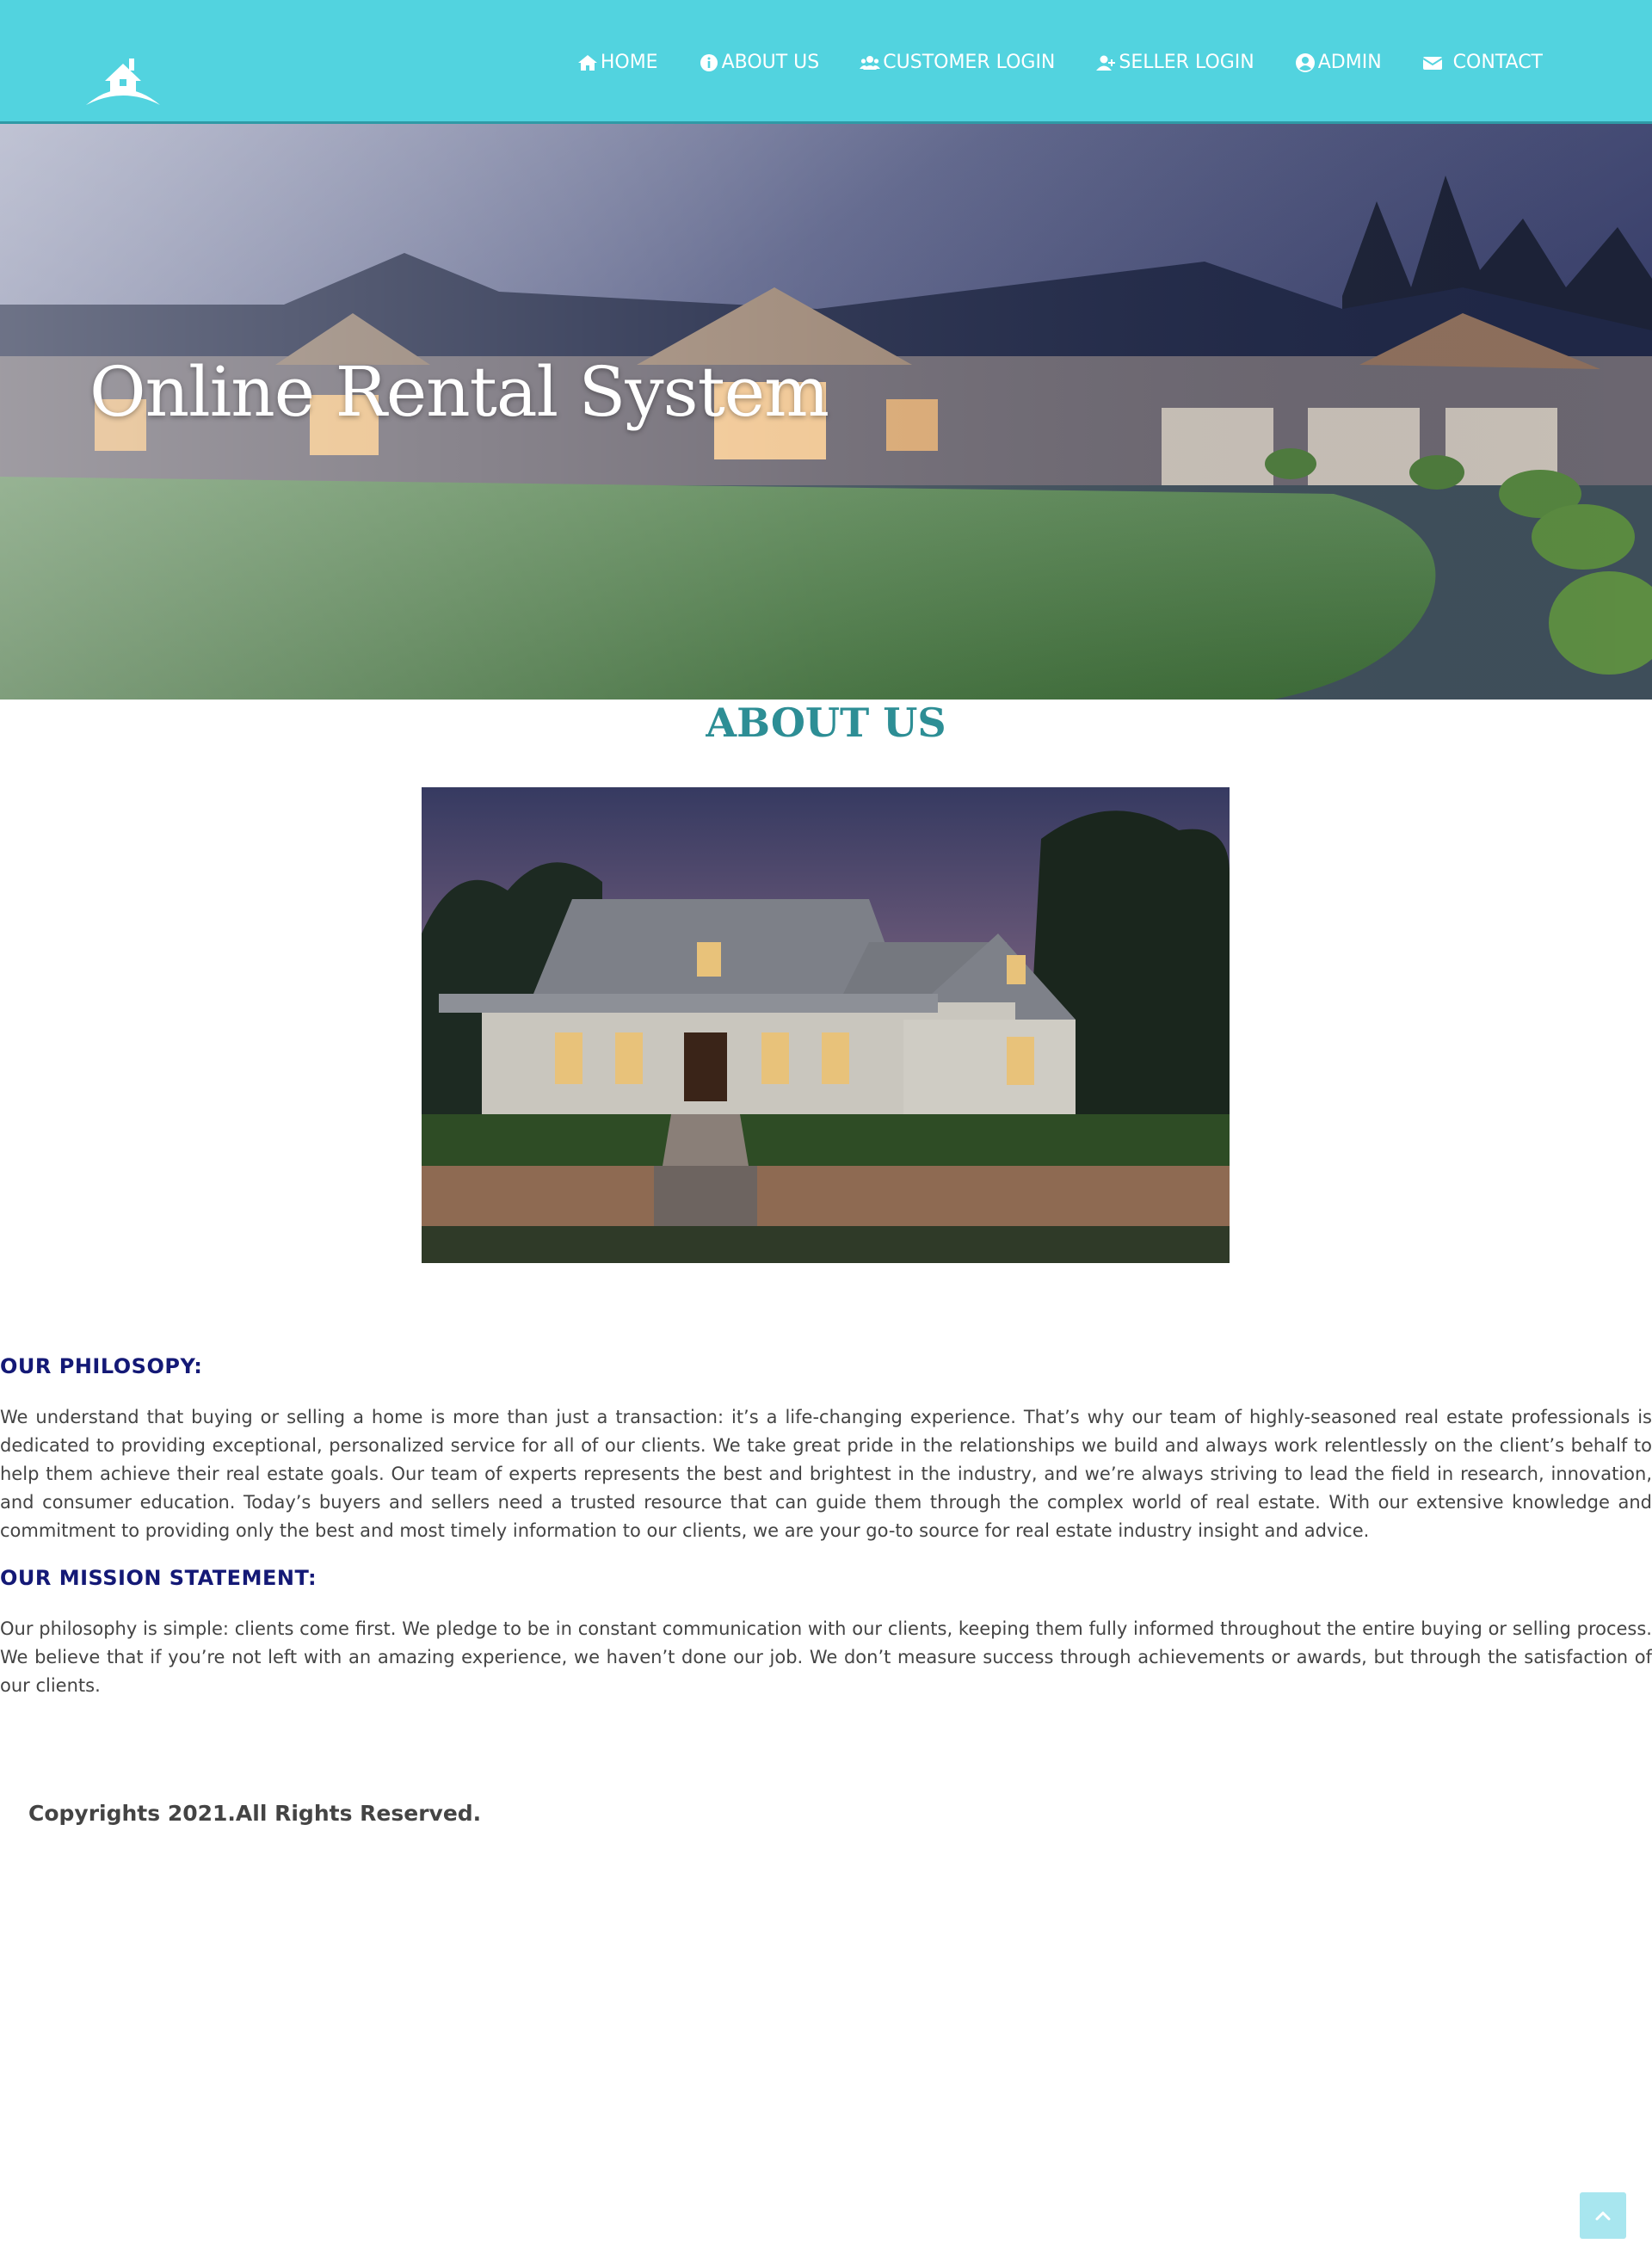  I want to click on back-to-top-button, so click(1603, 2216).